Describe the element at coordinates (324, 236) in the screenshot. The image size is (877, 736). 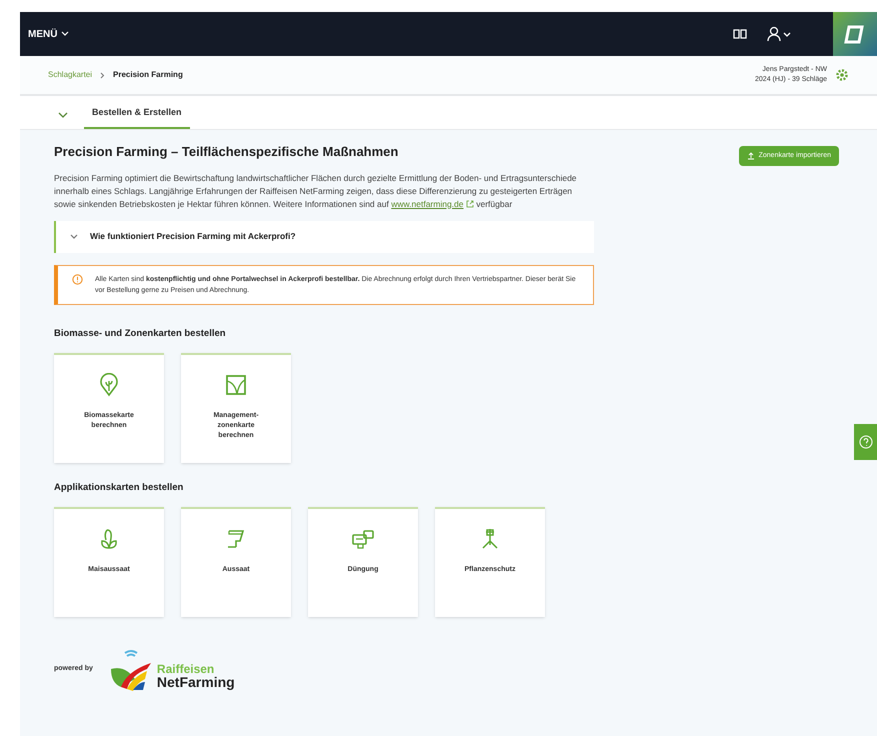
I see `accordion-header: Wie funktioniert Precision Farming mit Ackerprofi?` at that location.